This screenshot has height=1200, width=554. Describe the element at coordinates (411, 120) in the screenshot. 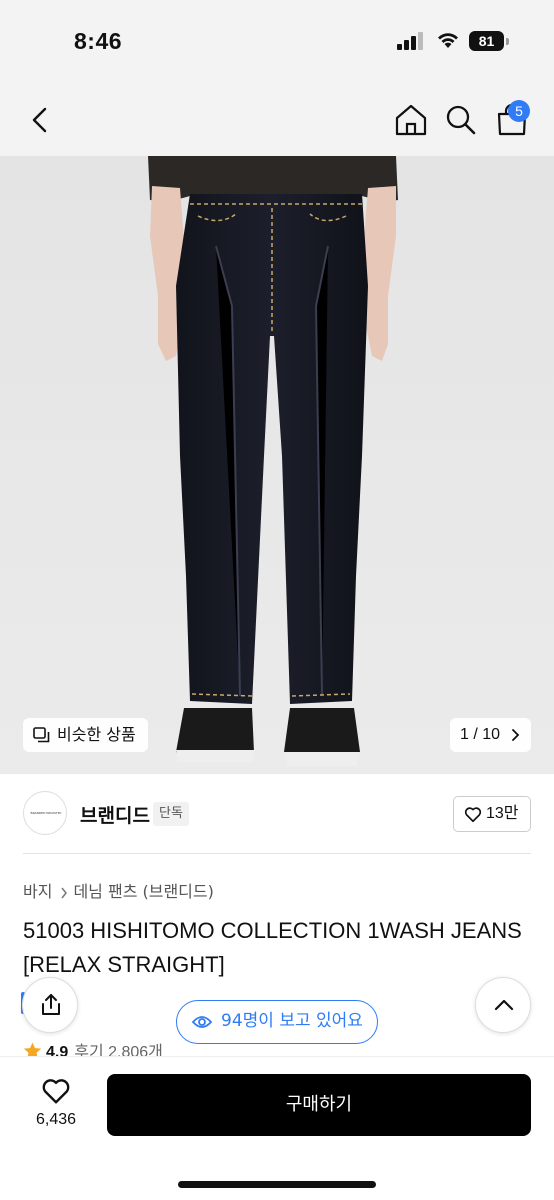

I see `home-icon` at that location.